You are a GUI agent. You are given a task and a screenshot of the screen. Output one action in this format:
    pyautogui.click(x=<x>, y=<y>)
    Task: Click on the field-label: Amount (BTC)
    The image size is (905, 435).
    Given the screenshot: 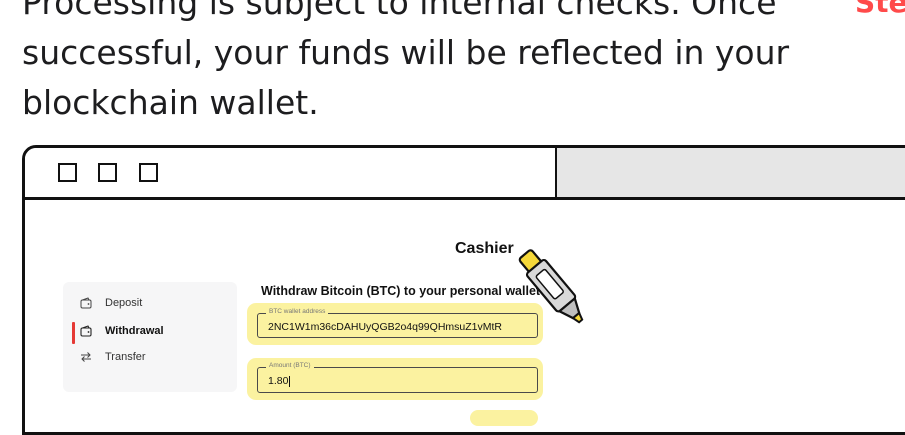 What is the action you would take?
    pyautogui.click(x=290, y=365)
    